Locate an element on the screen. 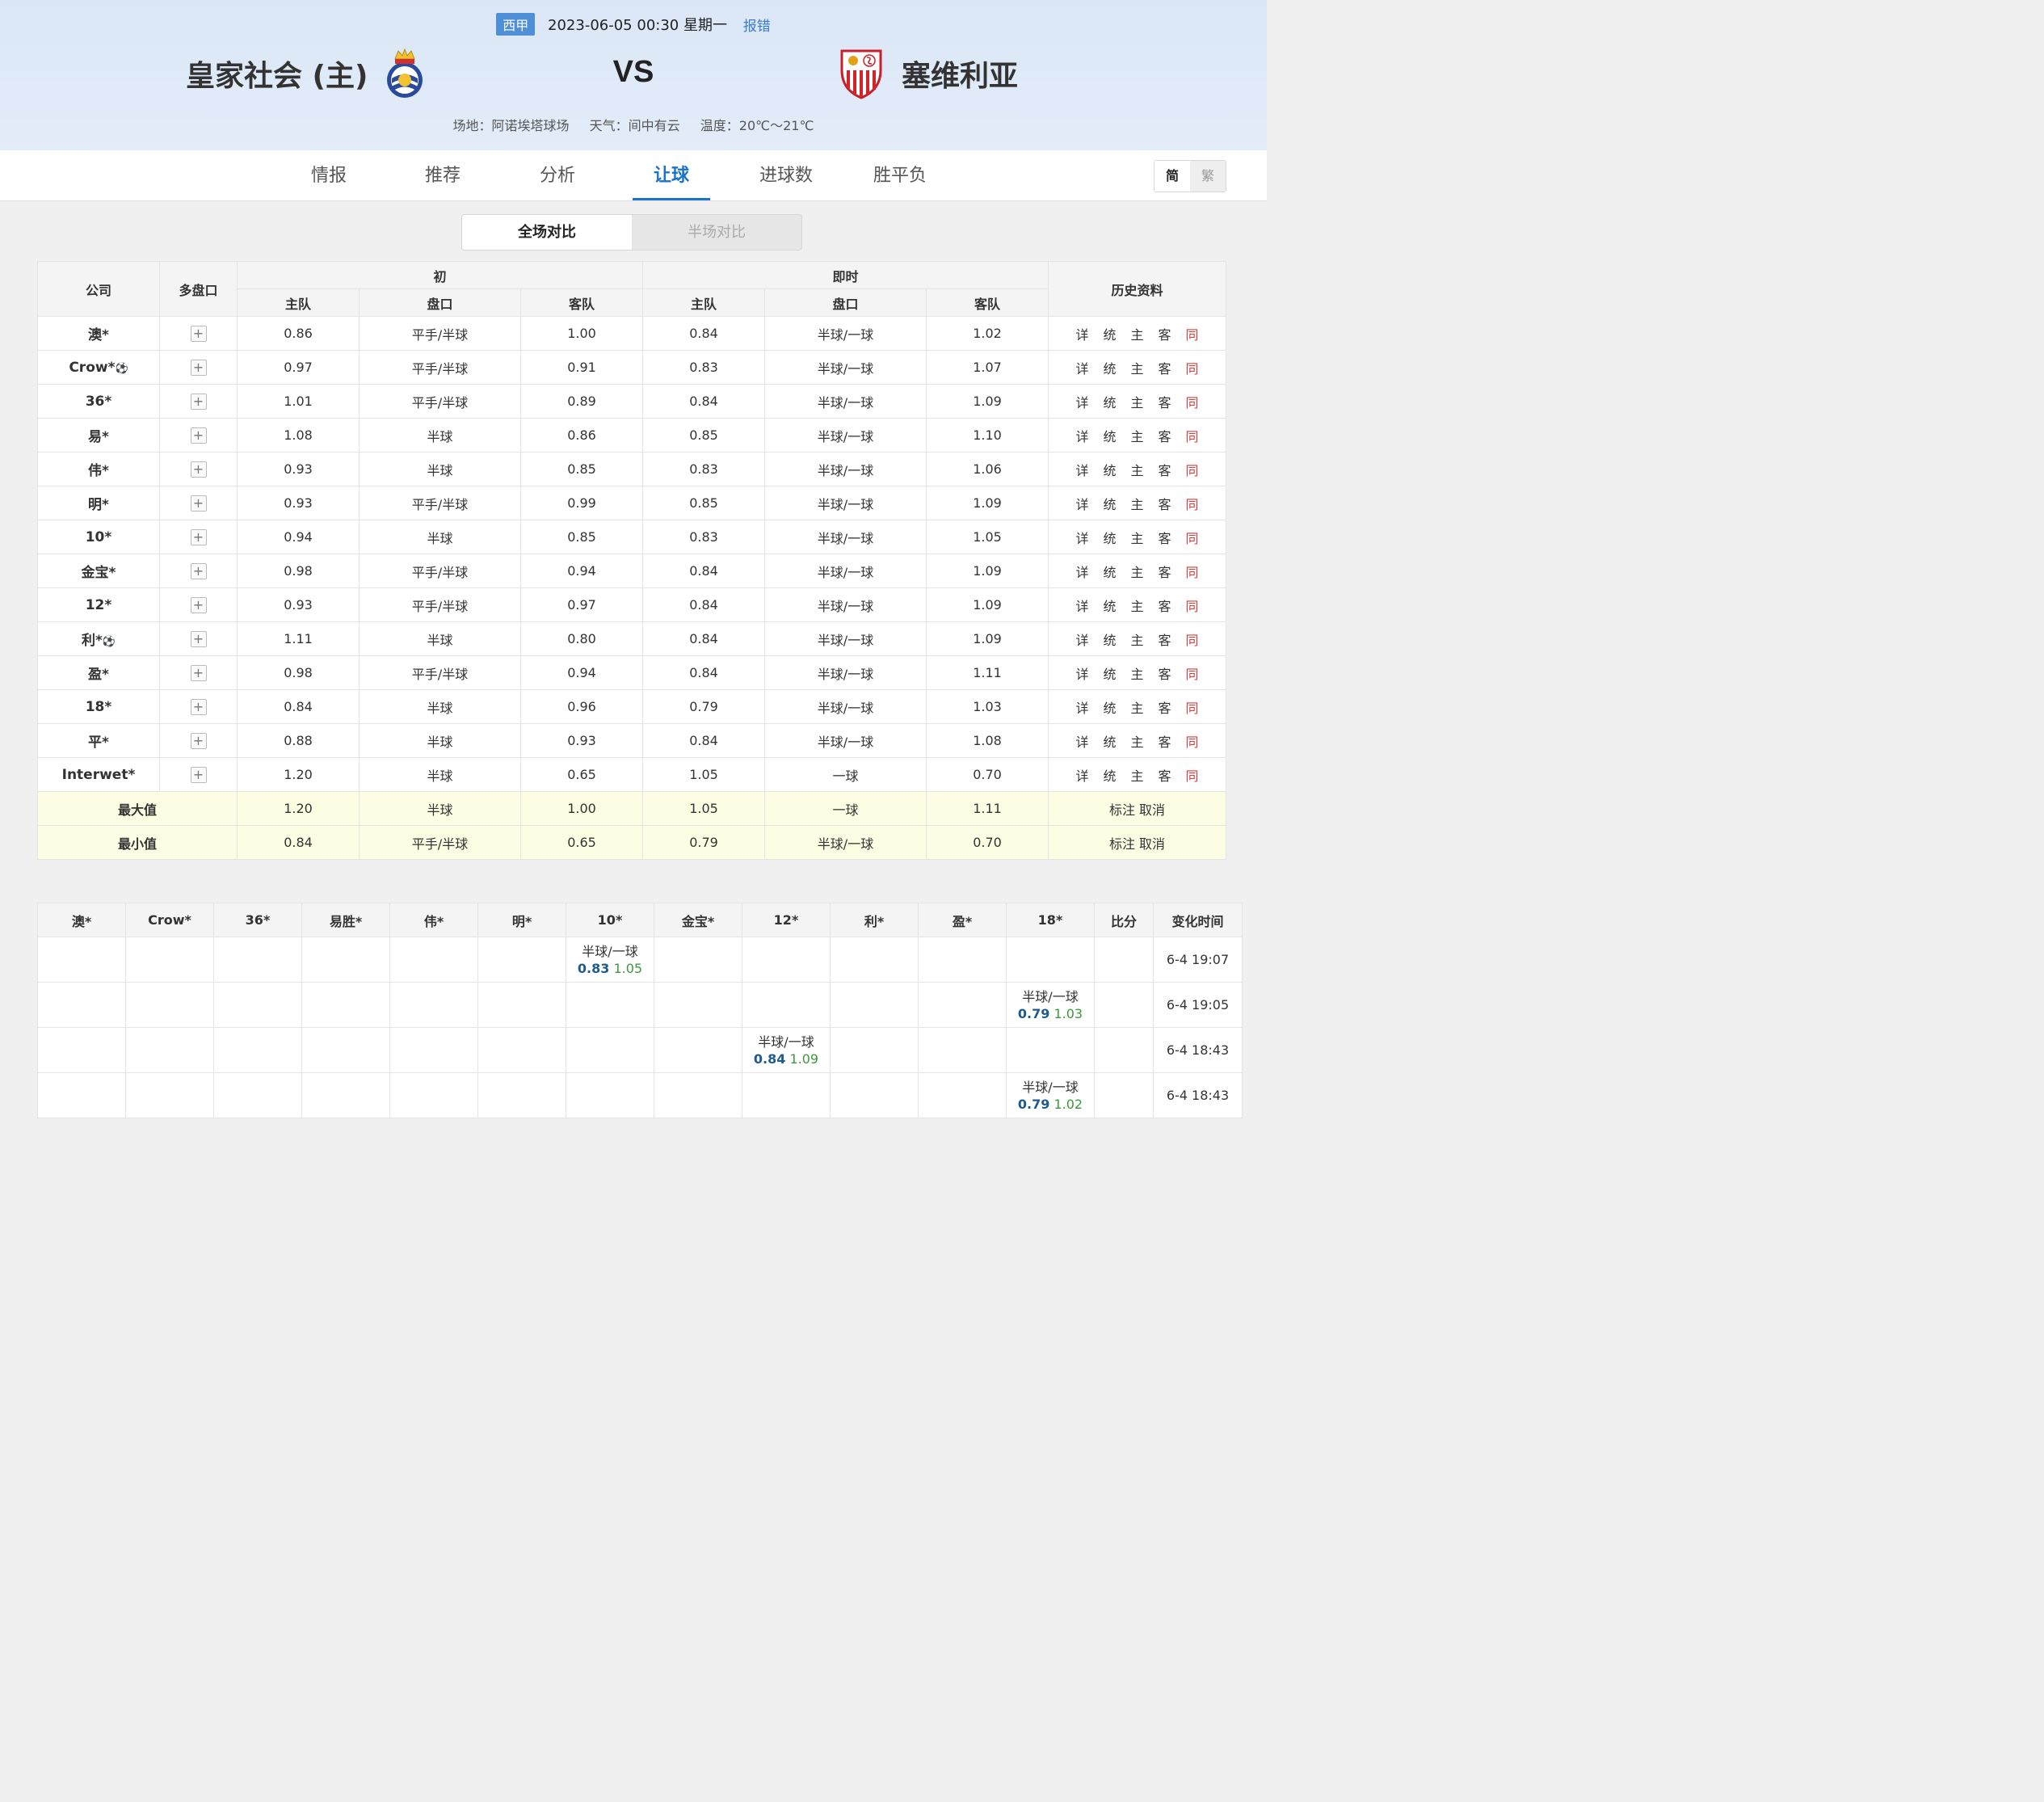 This screenshot has width=2044, height=1802. company-name: 18* is located at coordinates (98, 706).